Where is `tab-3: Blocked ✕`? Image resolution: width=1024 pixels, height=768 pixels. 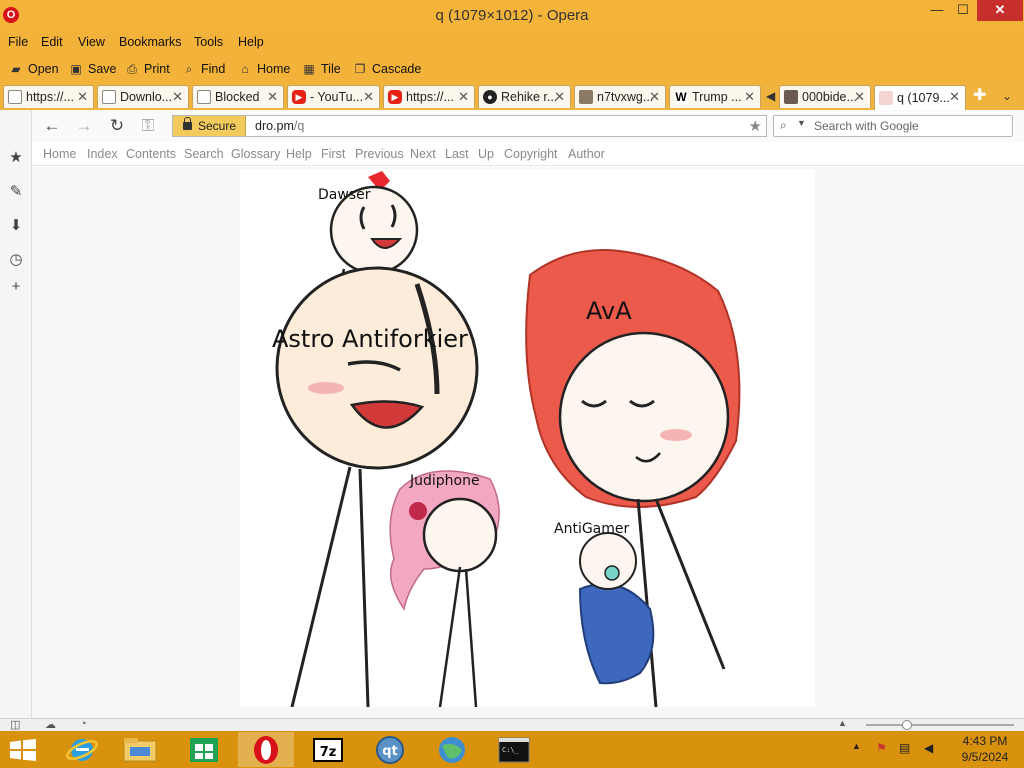
tab-3: Blocked ✕ is located at coordinates (238, 96).